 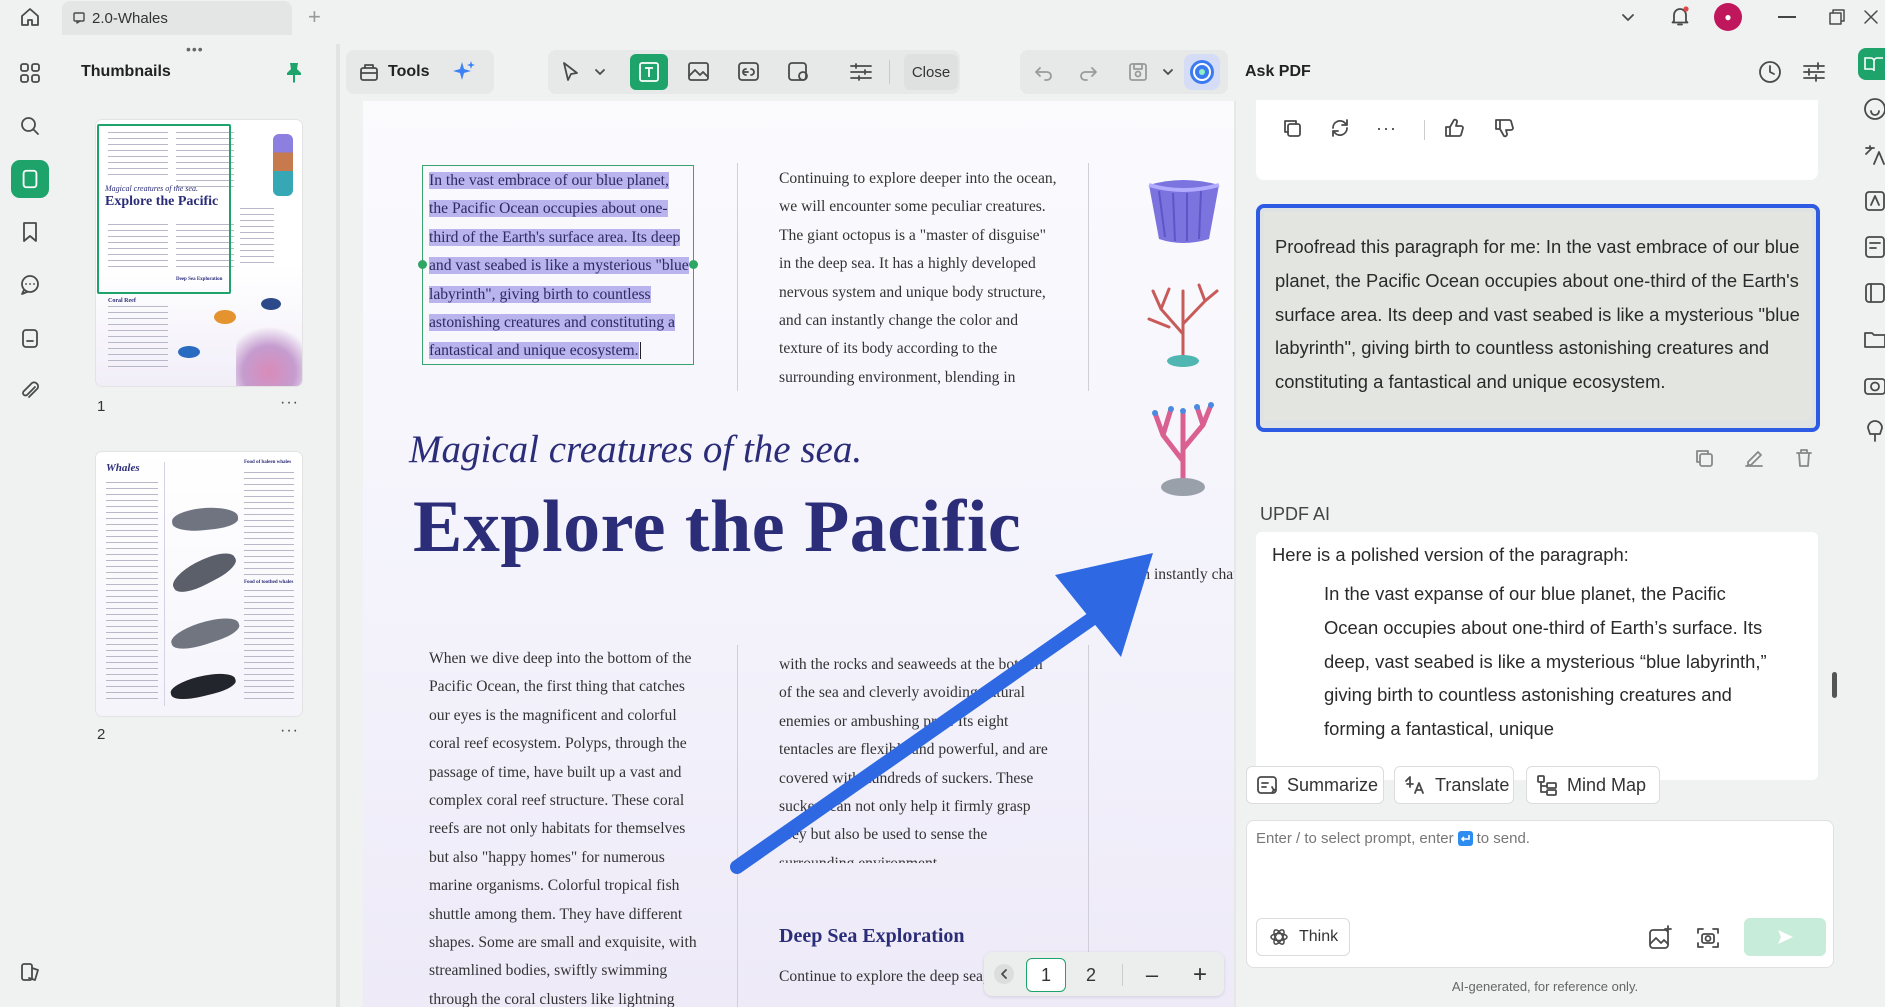 I want to click on summarize-chip: Summarize, so click(x=1315, y=785).